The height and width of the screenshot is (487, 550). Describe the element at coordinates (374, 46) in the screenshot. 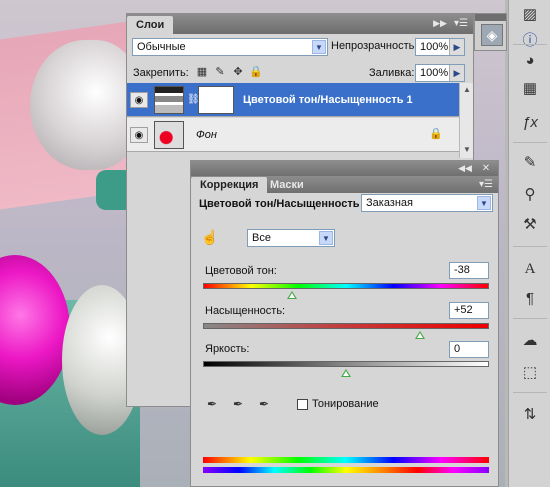

I see `opacity-label: Непрозрачность:` at that location.